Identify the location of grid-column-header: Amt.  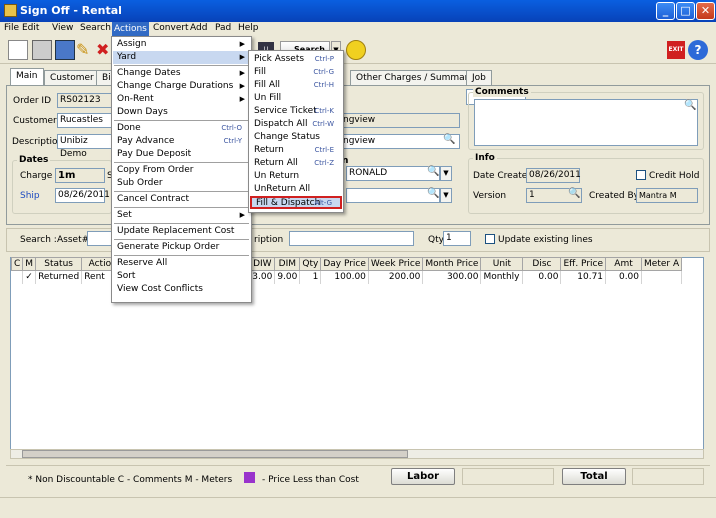
(624, 264).